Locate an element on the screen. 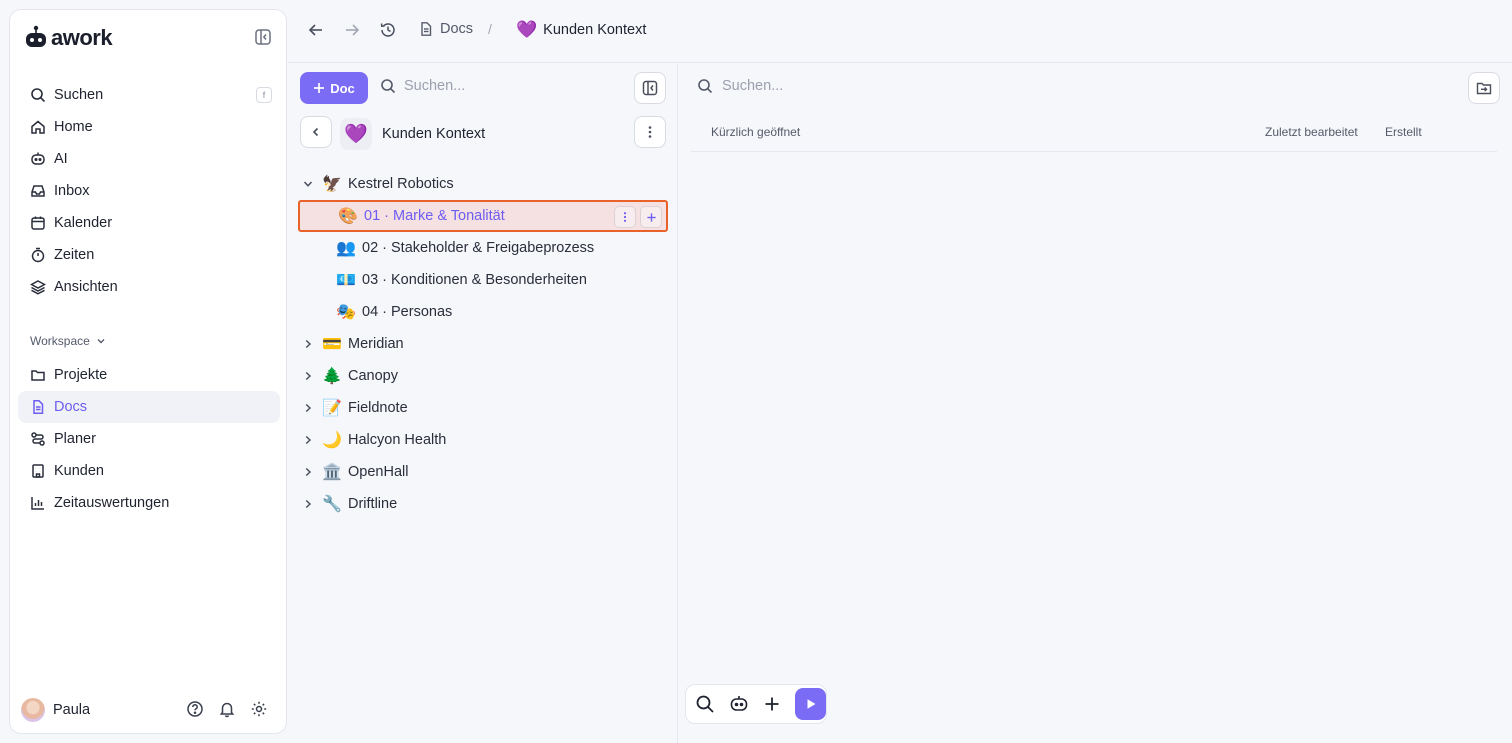  workspace-toggle: Workspace is located at coordinates (68, 341).